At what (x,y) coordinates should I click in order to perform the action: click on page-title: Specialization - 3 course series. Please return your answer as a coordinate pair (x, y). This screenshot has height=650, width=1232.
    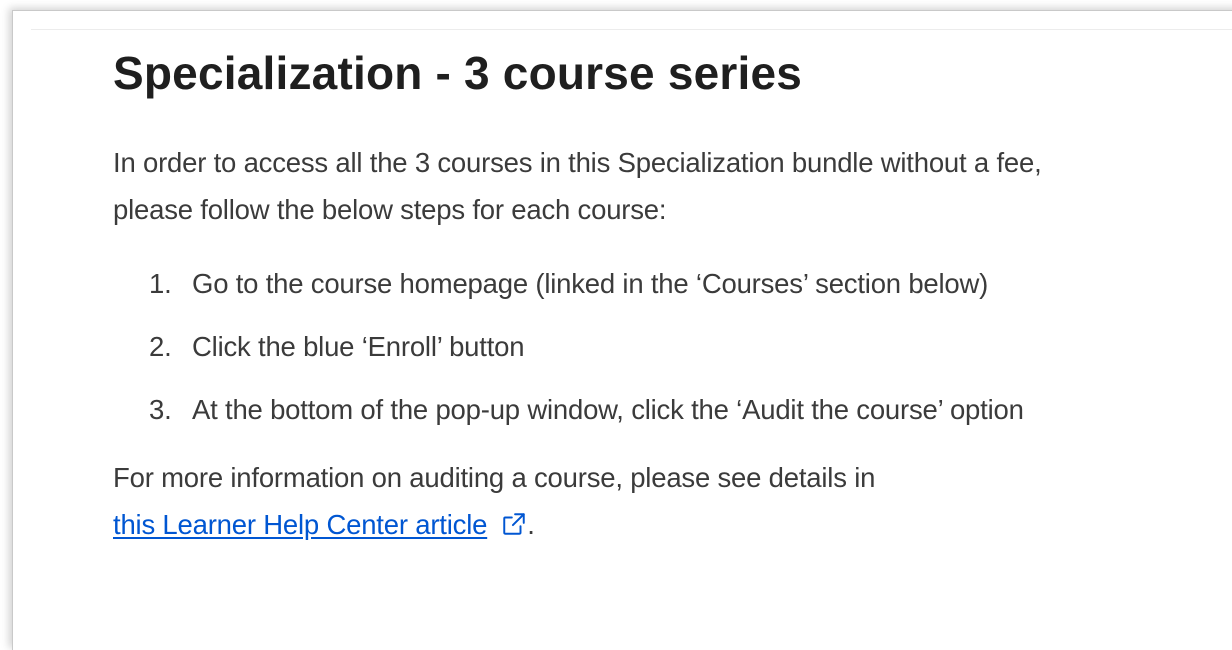
    Looking at the image, I should click on (458, 73).